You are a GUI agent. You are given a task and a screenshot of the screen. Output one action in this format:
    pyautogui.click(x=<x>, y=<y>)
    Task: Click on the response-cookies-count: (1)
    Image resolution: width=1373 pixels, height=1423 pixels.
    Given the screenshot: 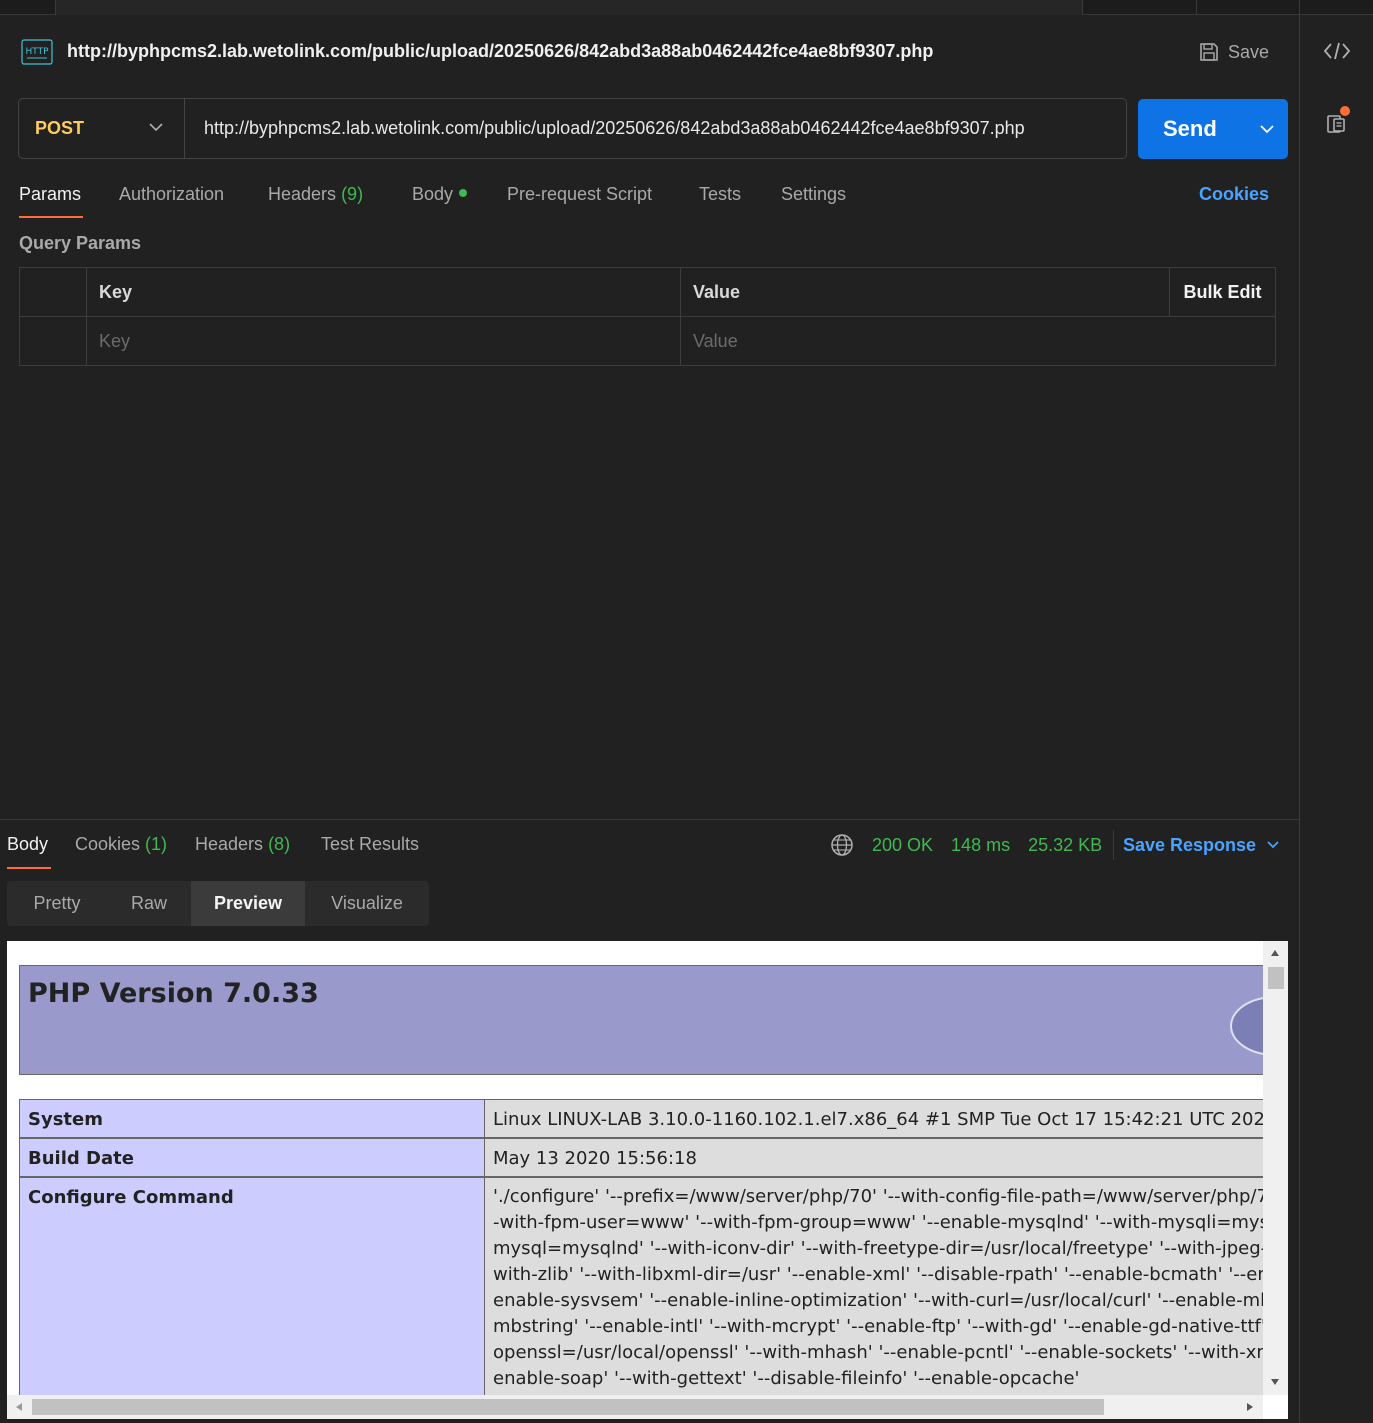 What is the action you would take?
    pyautogui.click(x=156, y=844)
    